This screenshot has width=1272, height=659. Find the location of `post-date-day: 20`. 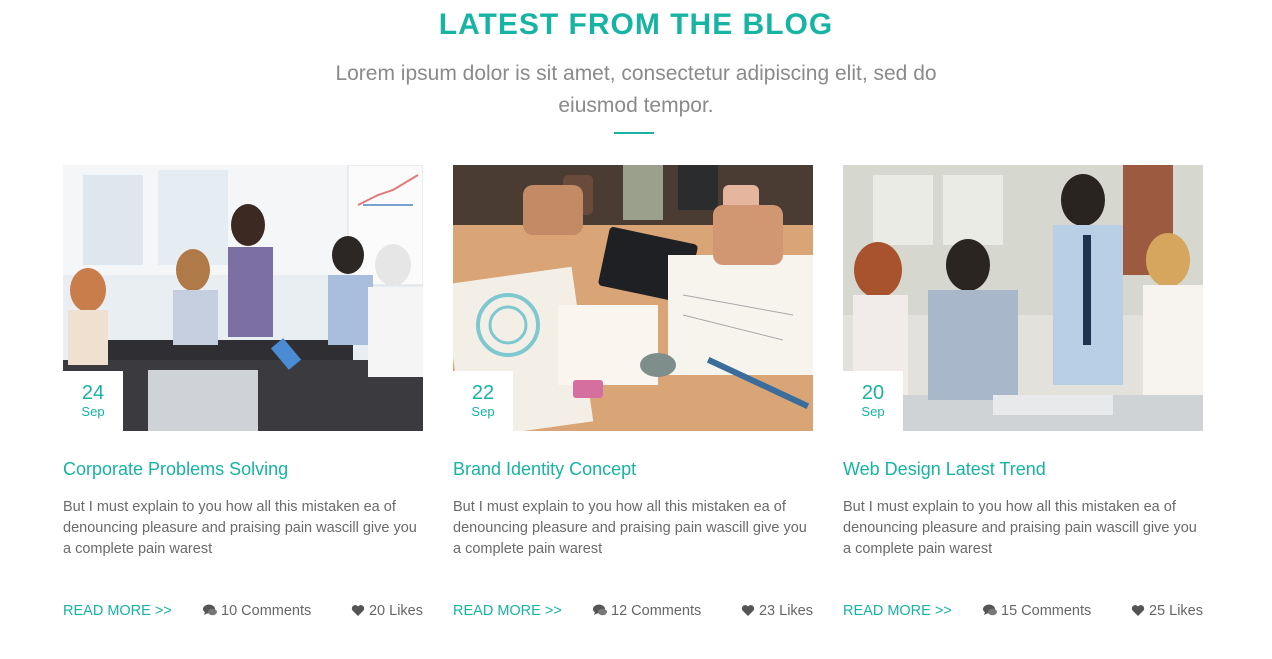

post-date-day: 20 is located at coordinates (873, 393).